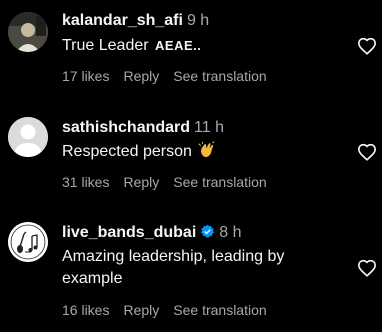  I want to click on likes-count: 31 likes, so click(85, 182).